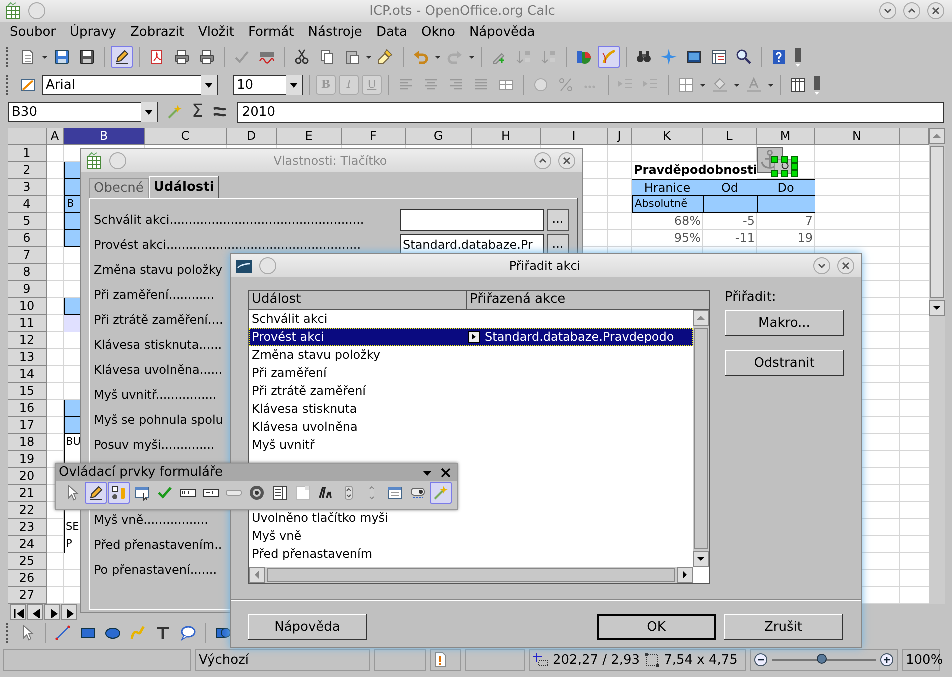 This screenshot has width=952, height=677. Describe the element at coordinates (27, 493) in the screenshot. I see `row-header: 21` at that location.